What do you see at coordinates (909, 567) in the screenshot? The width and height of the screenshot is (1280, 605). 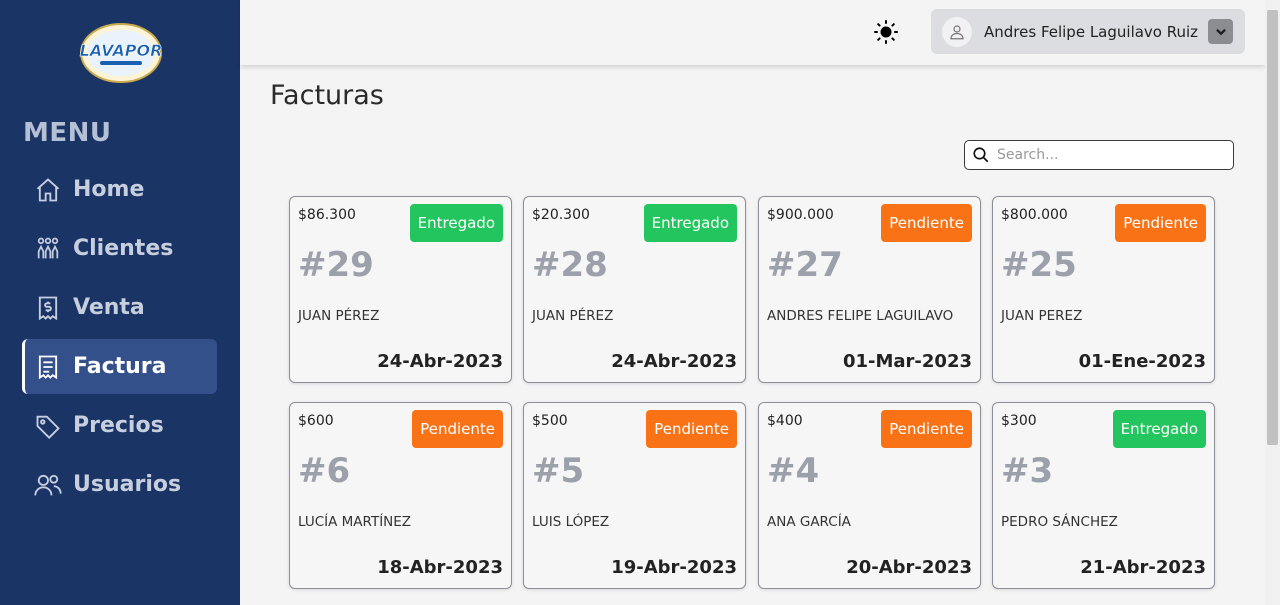 I see `invoice-date: 20-Abr-2023` at bounding box center [909, 567].